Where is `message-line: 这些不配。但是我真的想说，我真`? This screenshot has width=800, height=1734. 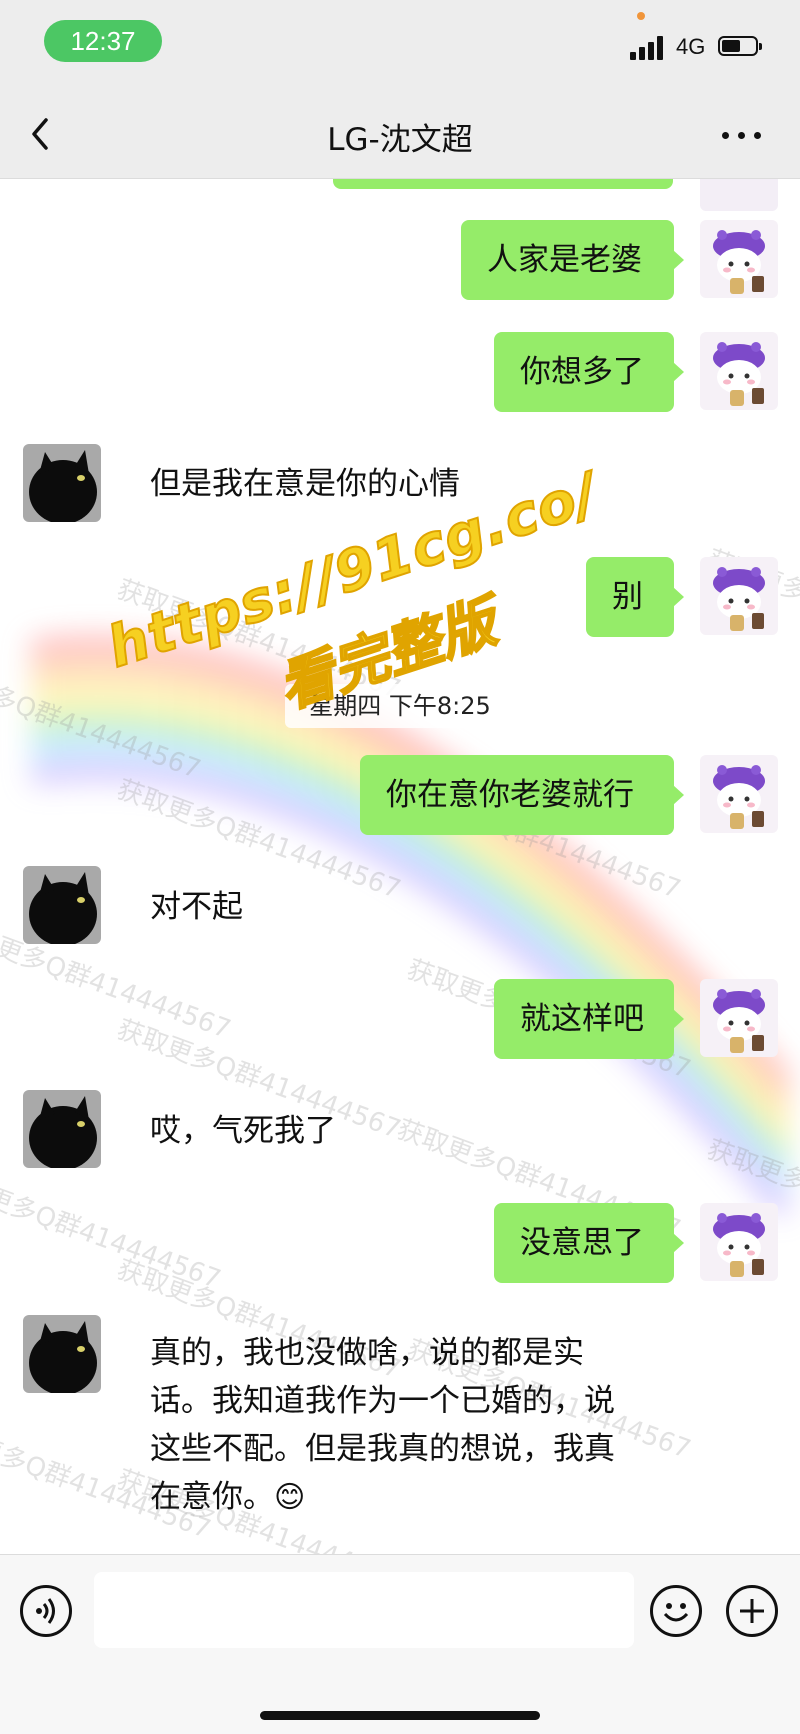 message-line: 这些不配。但是我真的想说，我真 is located at coordinates (382, 1449).